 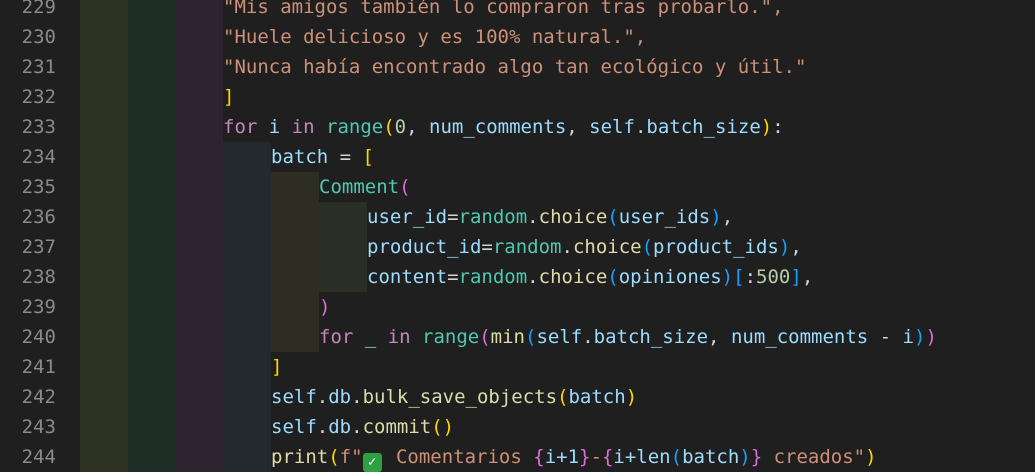 I want to click on code-line: 242 self.db.bulk_save_objects(batch), so click(x=517, y=397).